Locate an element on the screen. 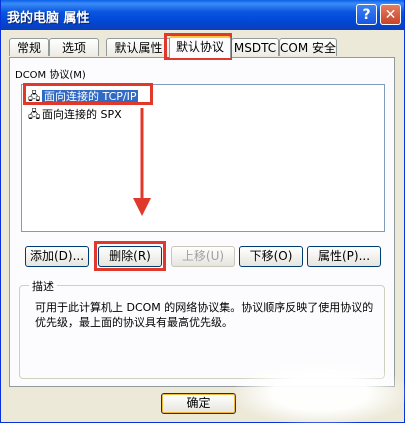 The image size is (405, 424). move-down-button: 下移(O) is located at coordinates (271, 256).